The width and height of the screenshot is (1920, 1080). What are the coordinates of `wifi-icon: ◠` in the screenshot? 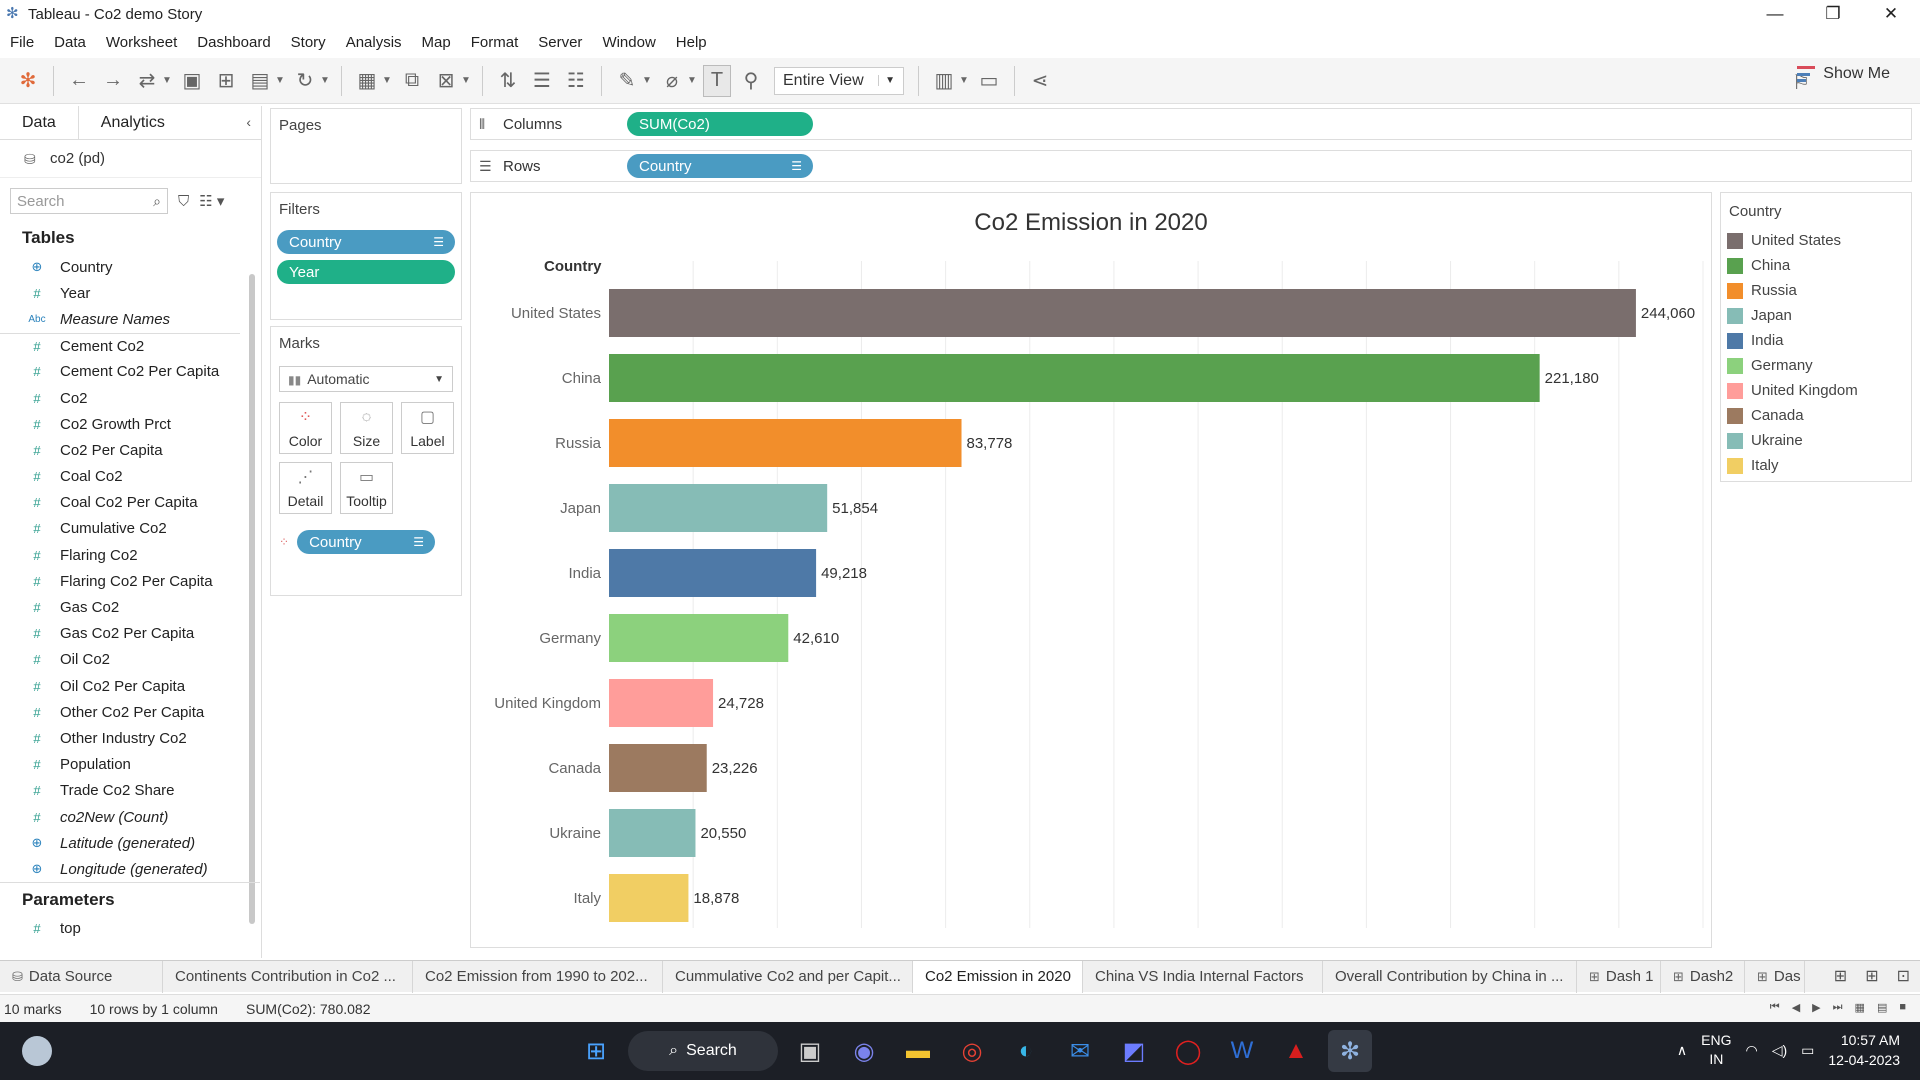 It's located at (1751, 1050).